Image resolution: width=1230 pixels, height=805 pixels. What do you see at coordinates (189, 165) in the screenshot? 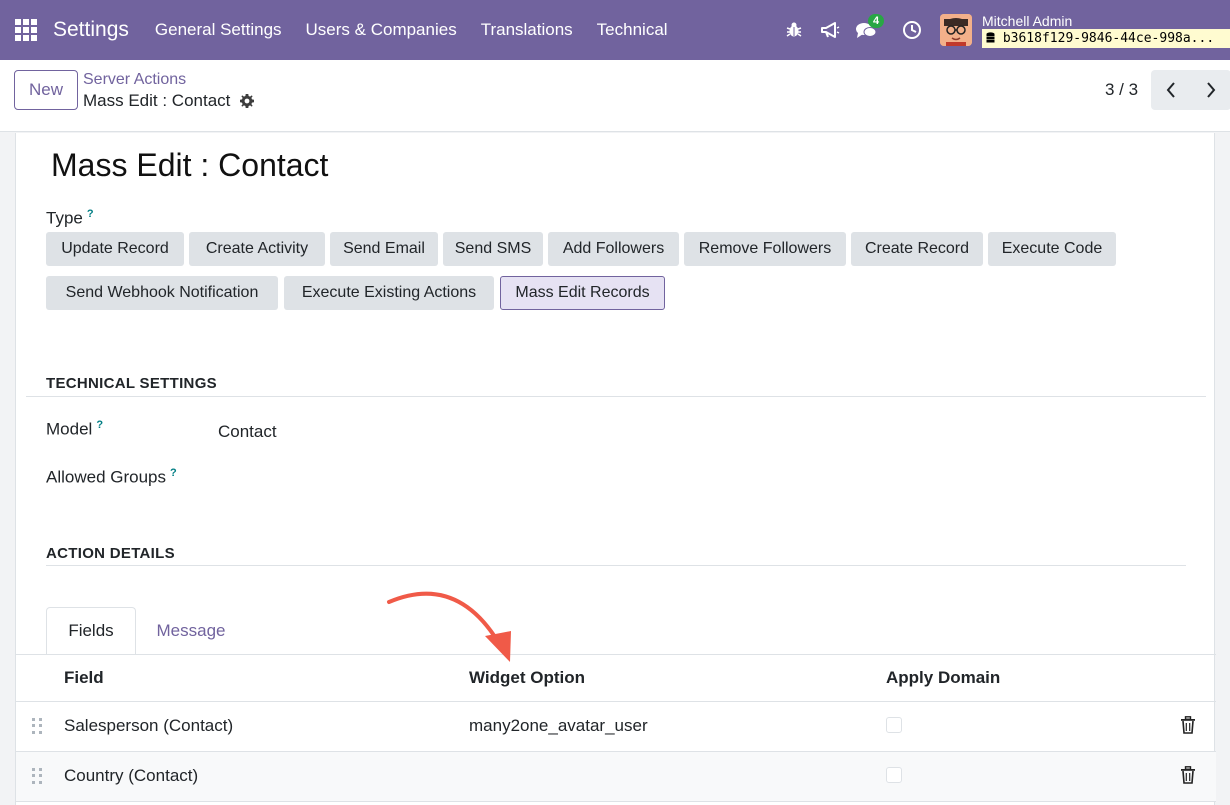
I see `record-title: Mass Edit : Contact` at bounding box center [189, 165].